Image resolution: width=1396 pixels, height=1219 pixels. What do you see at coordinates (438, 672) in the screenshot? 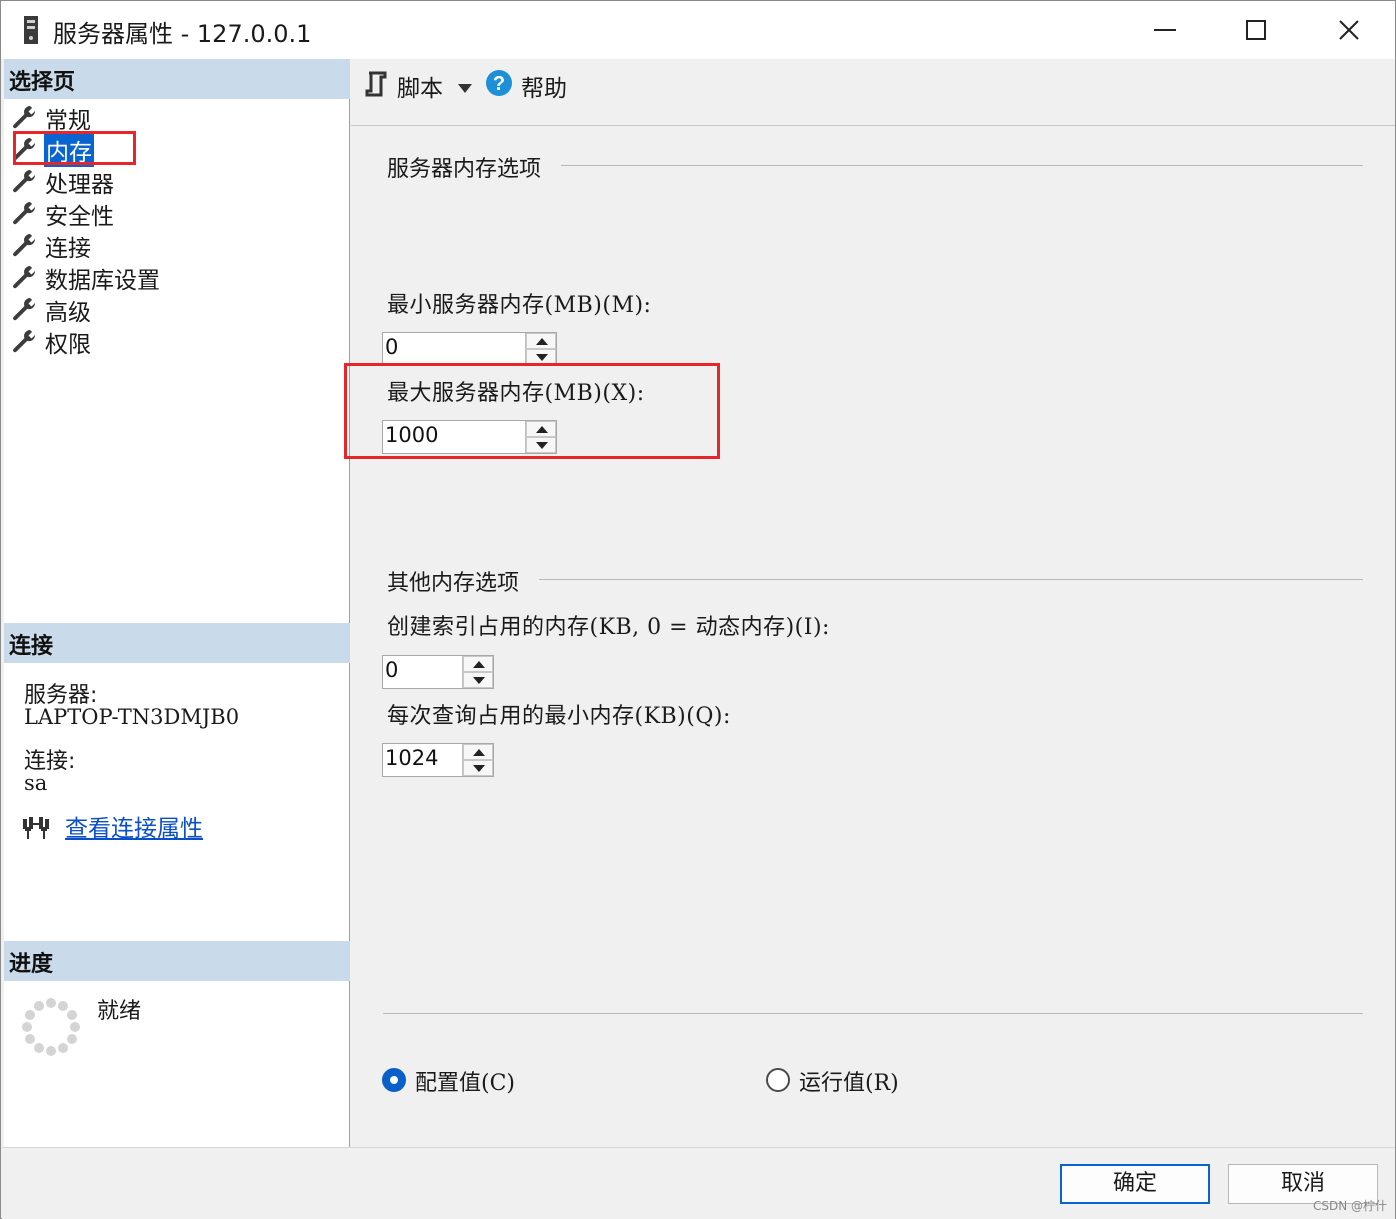
I see `index-memory-spinner: 0` at bounding box center [438, 672].